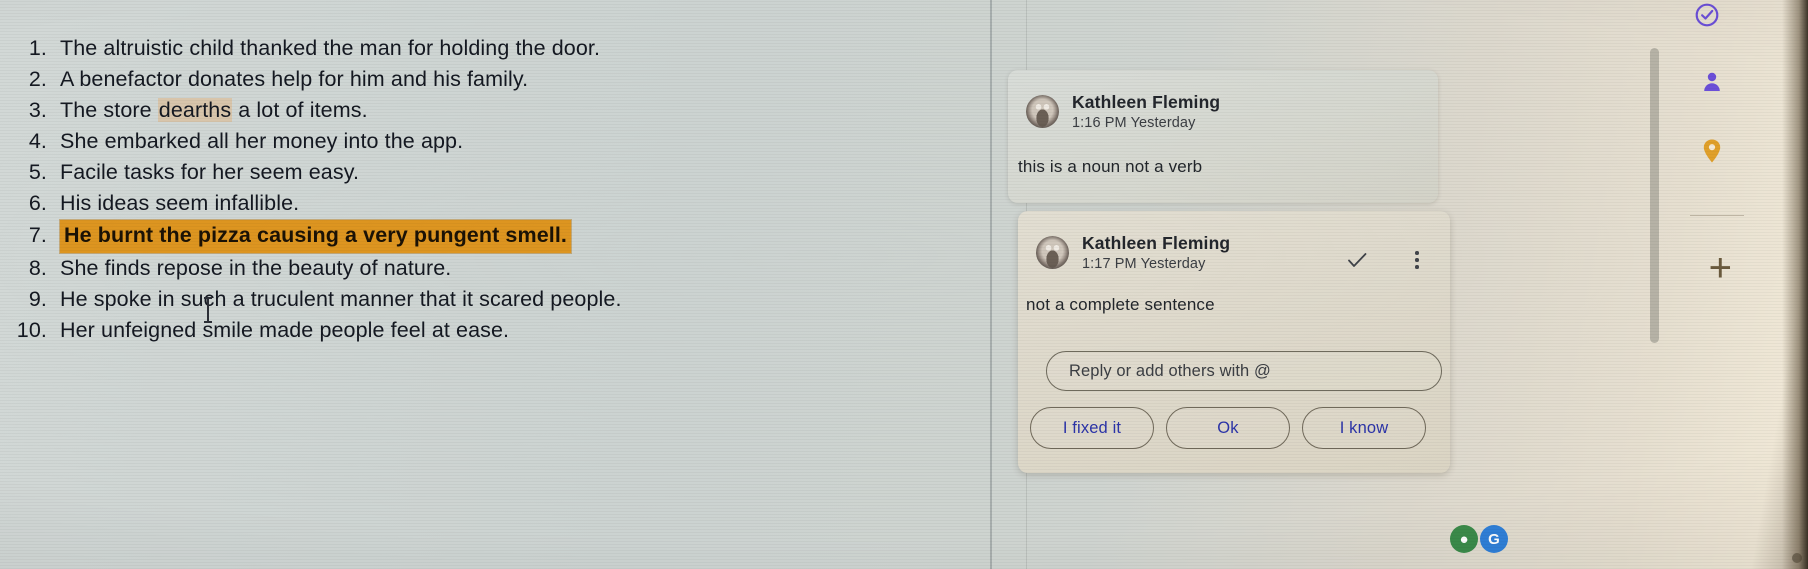 This screenshot has width=1808, height=569. Describe the element at coordinates (502, 173) in the screenshot. I see `list-item: 5. Facile tasks for her seem easy.` at that location.